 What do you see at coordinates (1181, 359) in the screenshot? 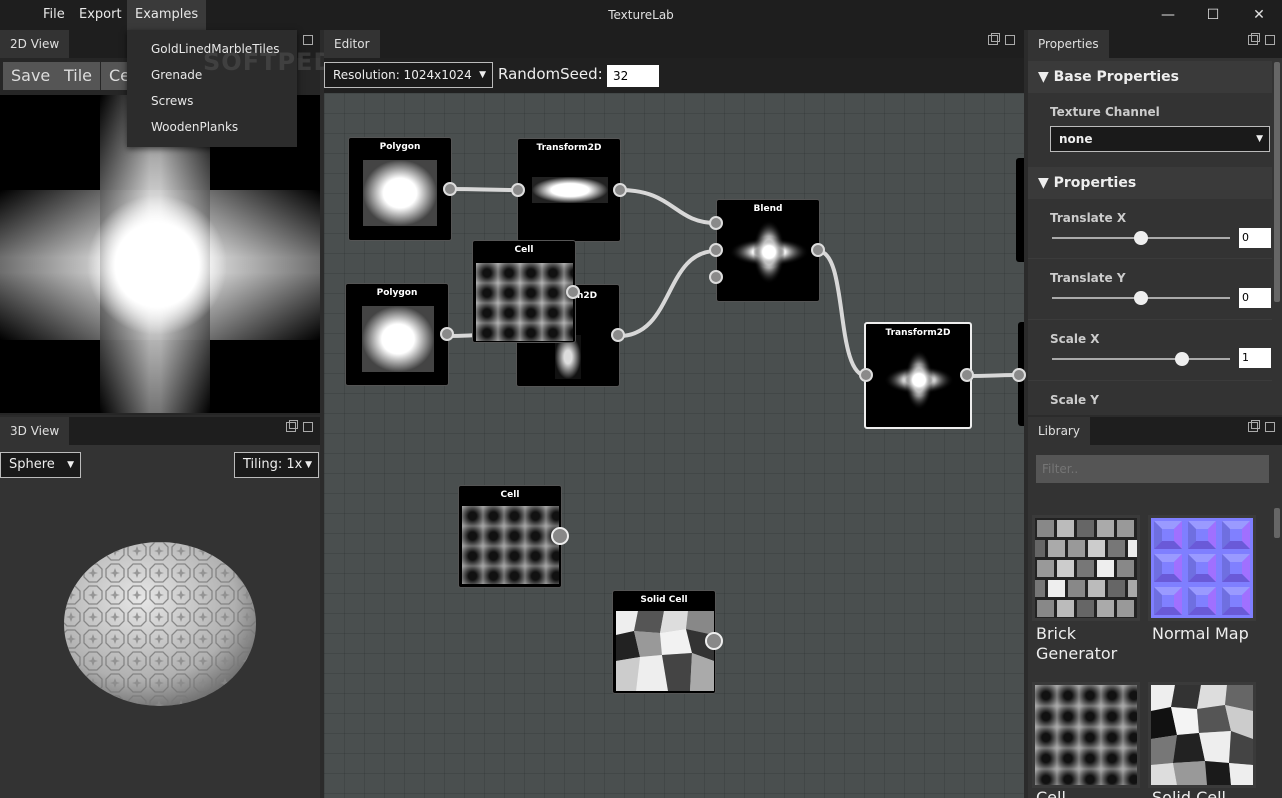
I see `scale-x-slider-thumb` at bounding box center [1181, 359].